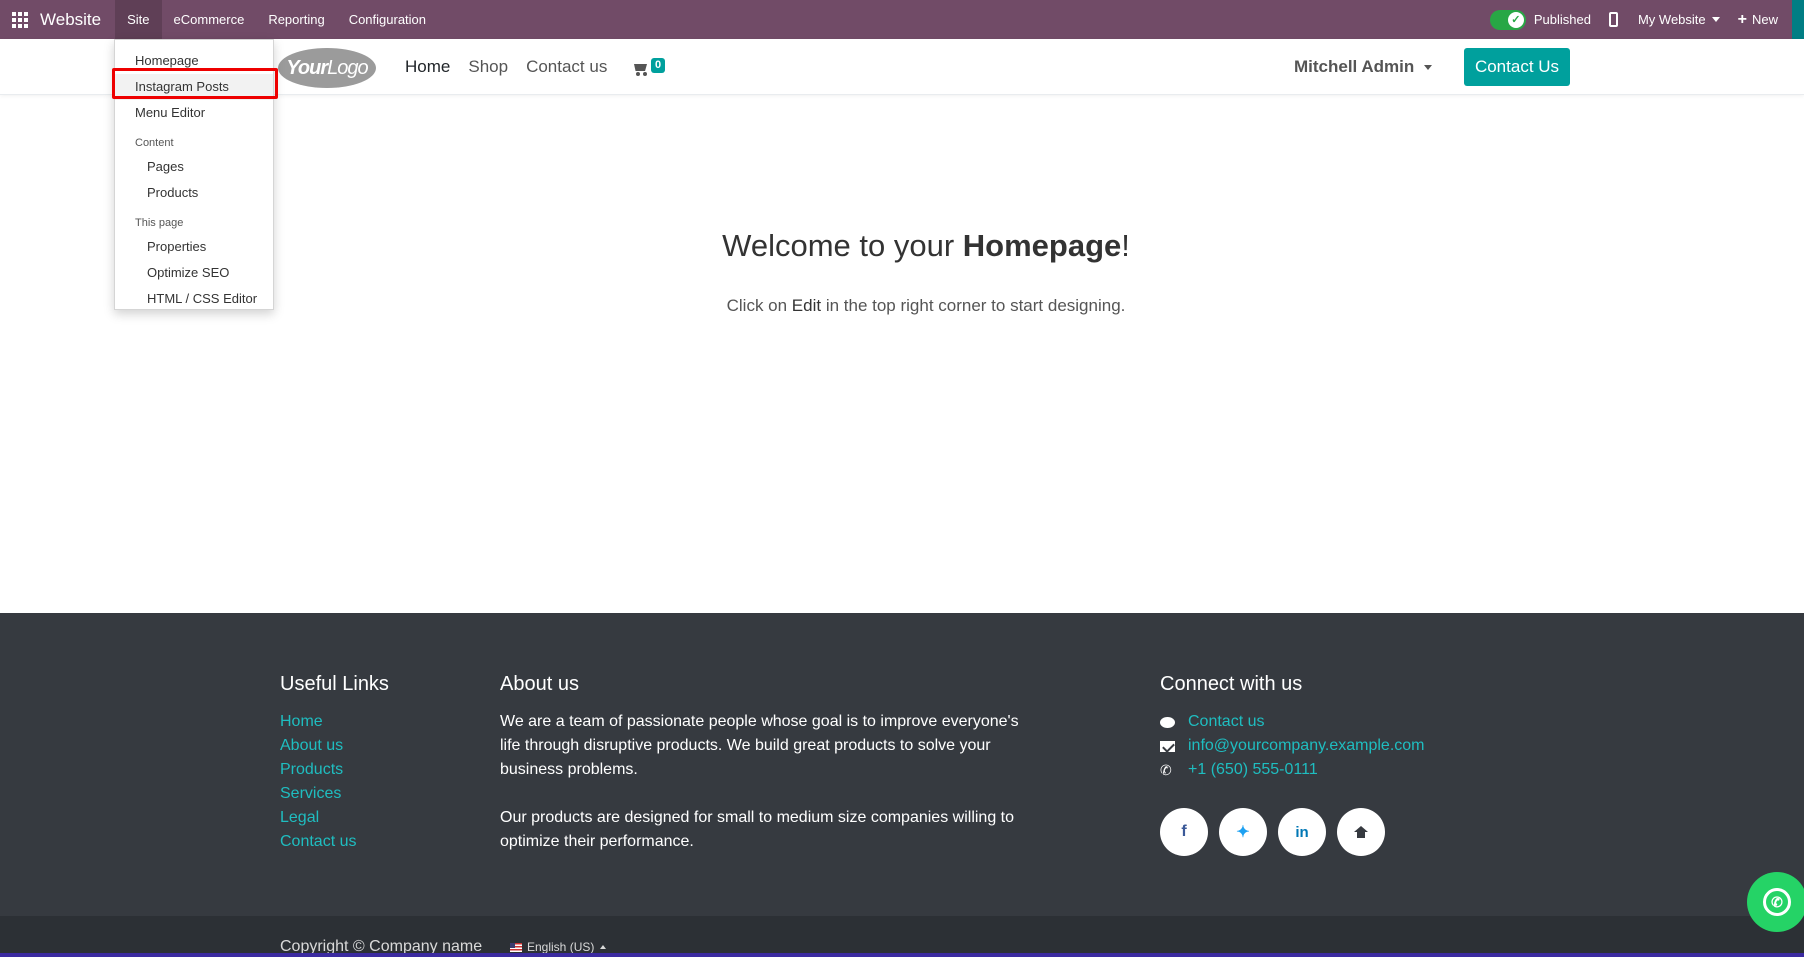 The width and height of the screenshot is (1804, 957). I want to click on check-icon: ✓, so click(1515, 19).